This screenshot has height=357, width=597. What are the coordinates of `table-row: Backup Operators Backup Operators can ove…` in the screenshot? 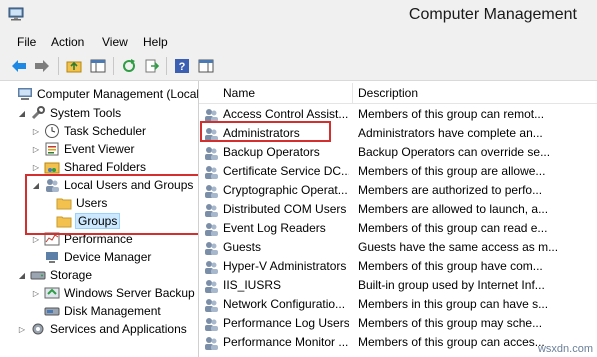 It's located at (398, 152).